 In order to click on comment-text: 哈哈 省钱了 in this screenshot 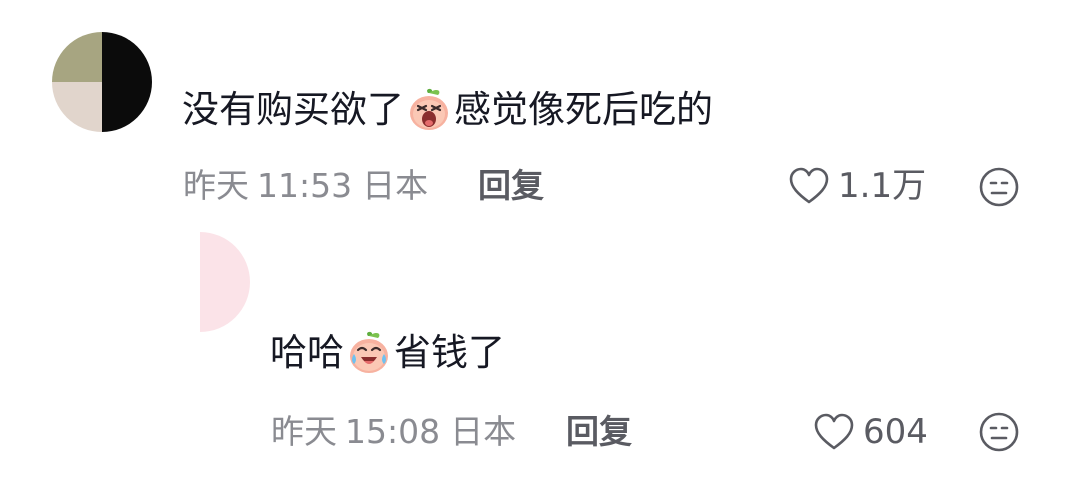, I will do `click(387, 353)`.